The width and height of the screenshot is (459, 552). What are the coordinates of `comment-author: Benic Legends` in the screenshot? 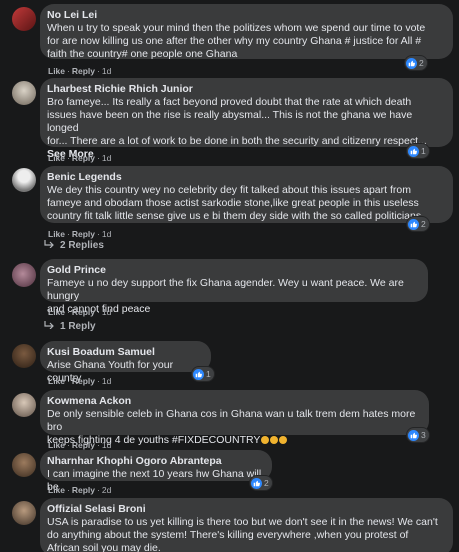 It's located at (246, 177).